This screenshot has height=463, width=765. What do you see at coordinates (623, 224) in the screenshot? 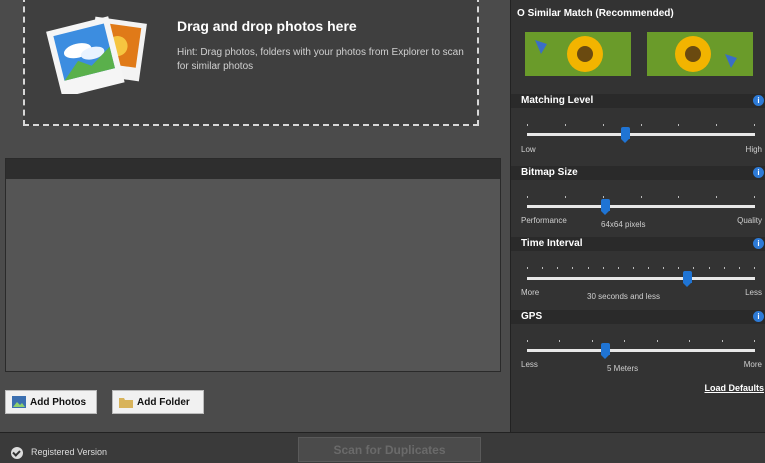
I see `bitmap-size-value: 64x64 pixels` at bounding box center [623, 224].